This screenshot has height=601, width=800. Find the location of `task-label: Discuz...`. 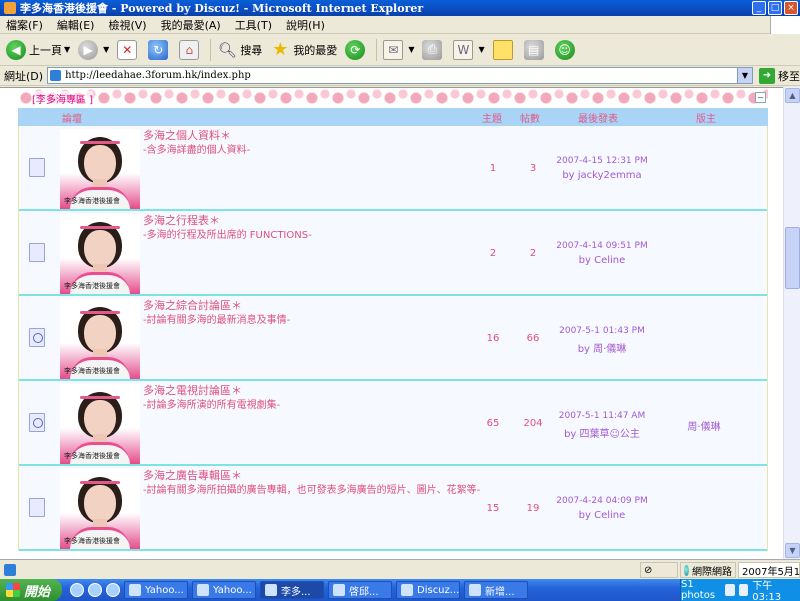

task-label: Discuz... is located at coordinates (438, 590).